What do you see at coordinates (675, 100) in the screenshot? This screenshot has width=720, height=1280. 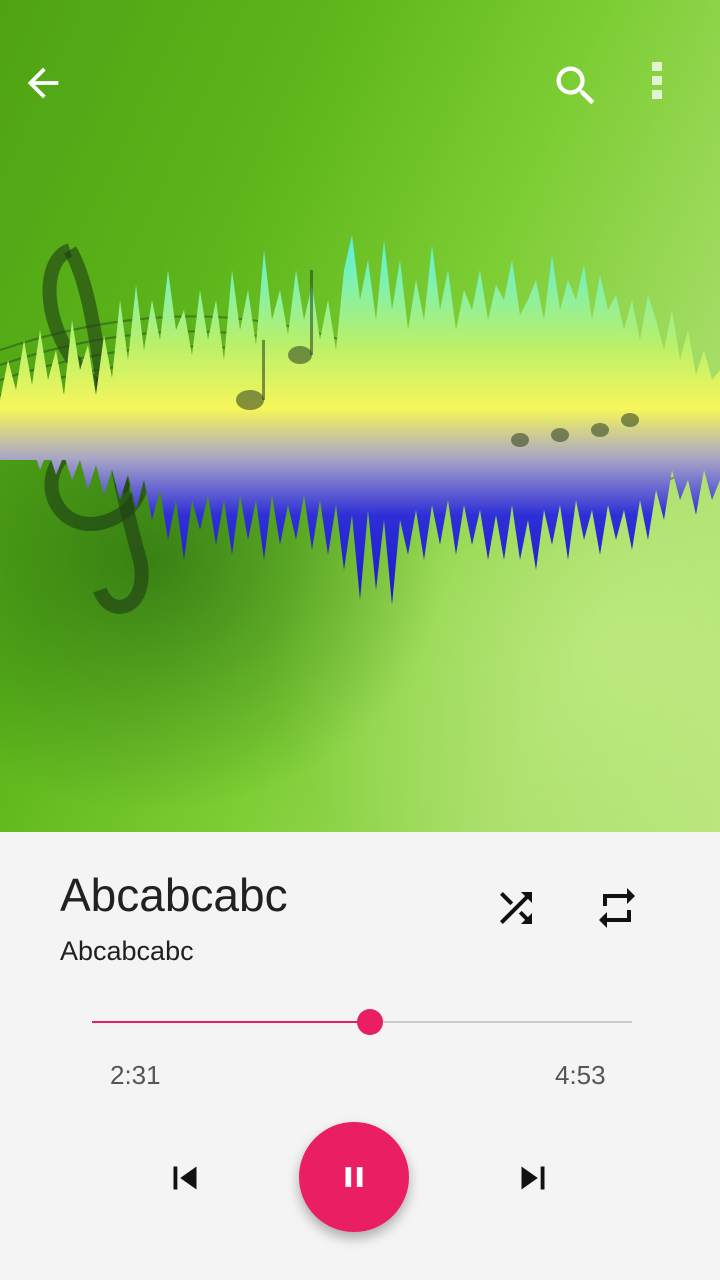 I see `overflow-menu-button` at bounding box center [675, 100].